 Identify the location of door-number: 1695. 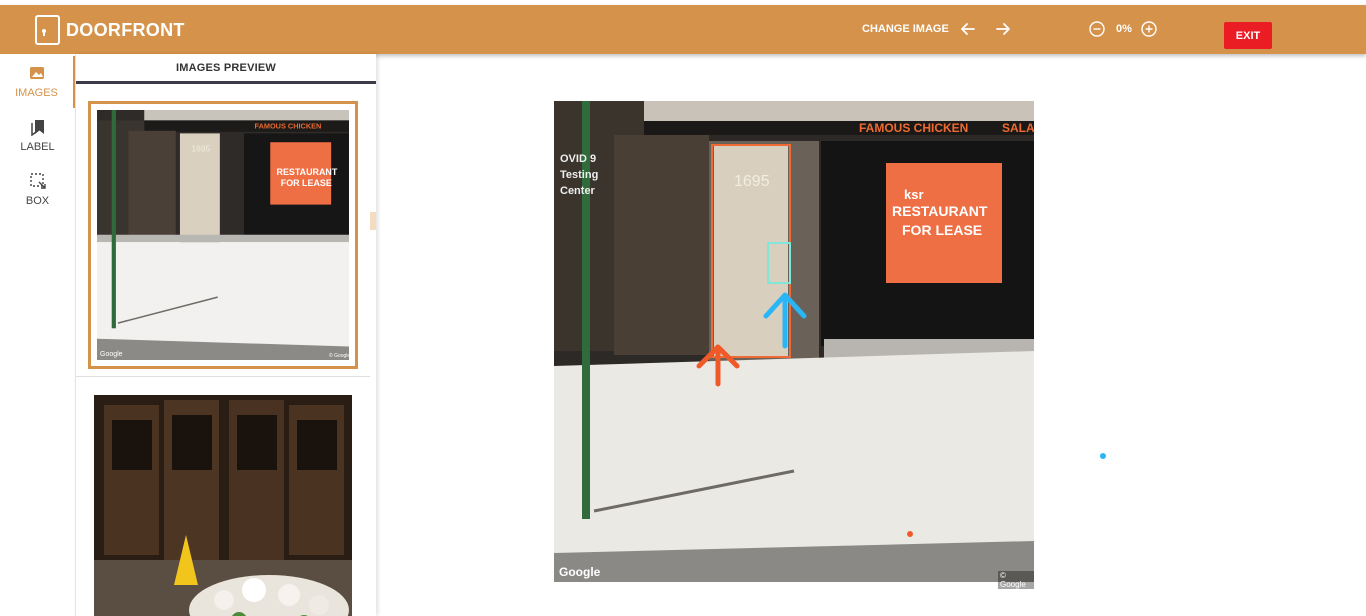
(752, 181).